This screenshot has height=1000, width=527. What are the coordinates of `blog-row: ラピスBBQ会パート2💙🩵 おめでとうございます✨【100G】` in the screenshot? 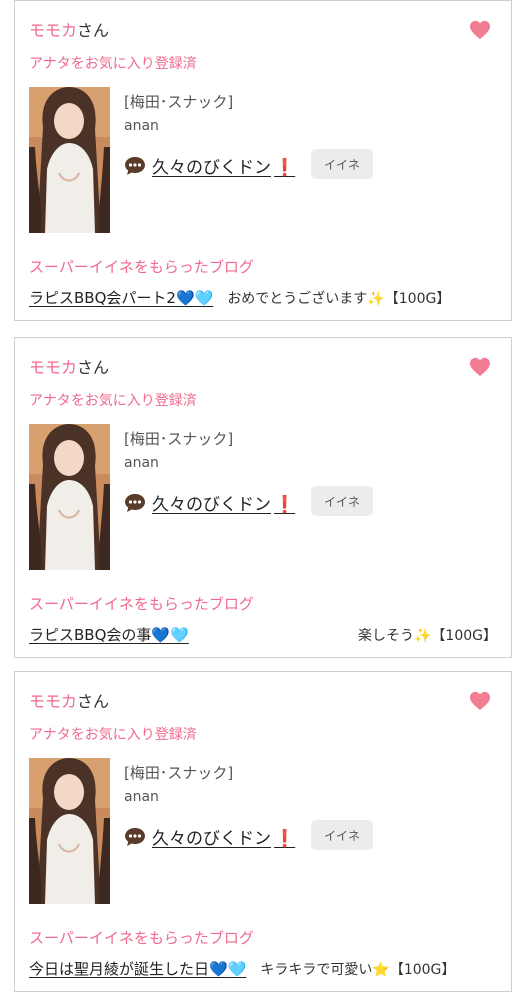 It's located at (263, 297).